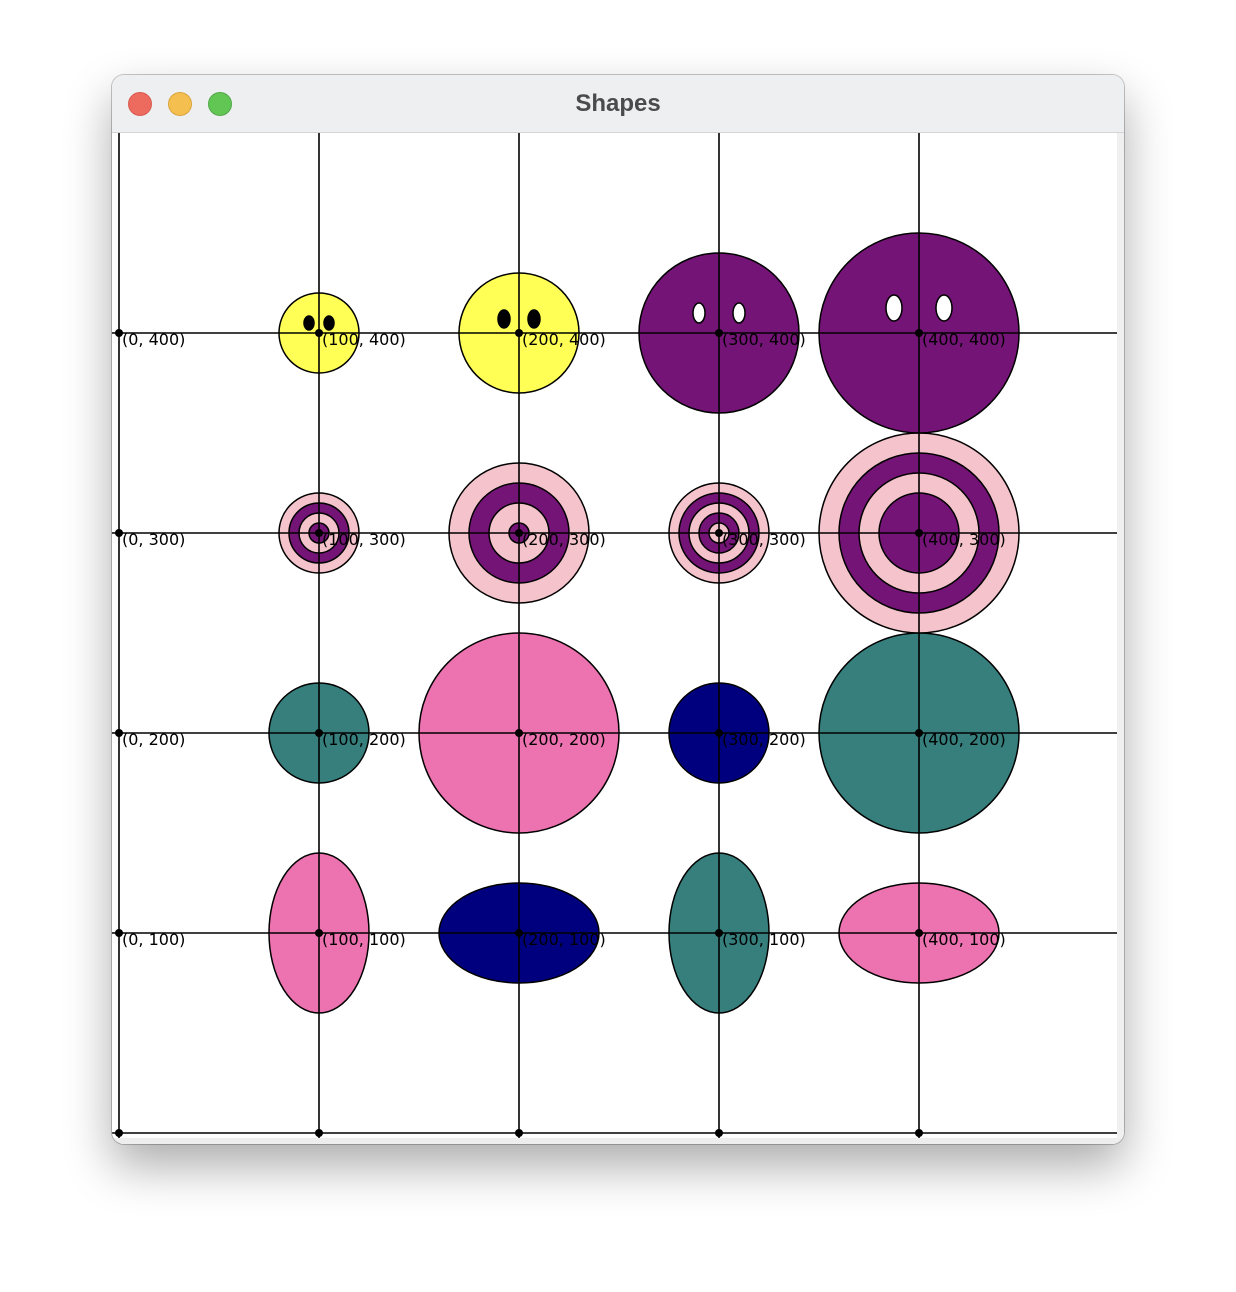  What do you see at coordinates (1120, 638) in the screenshot?
I see `canvas-right-edge` at bounding box center [1120, 638].